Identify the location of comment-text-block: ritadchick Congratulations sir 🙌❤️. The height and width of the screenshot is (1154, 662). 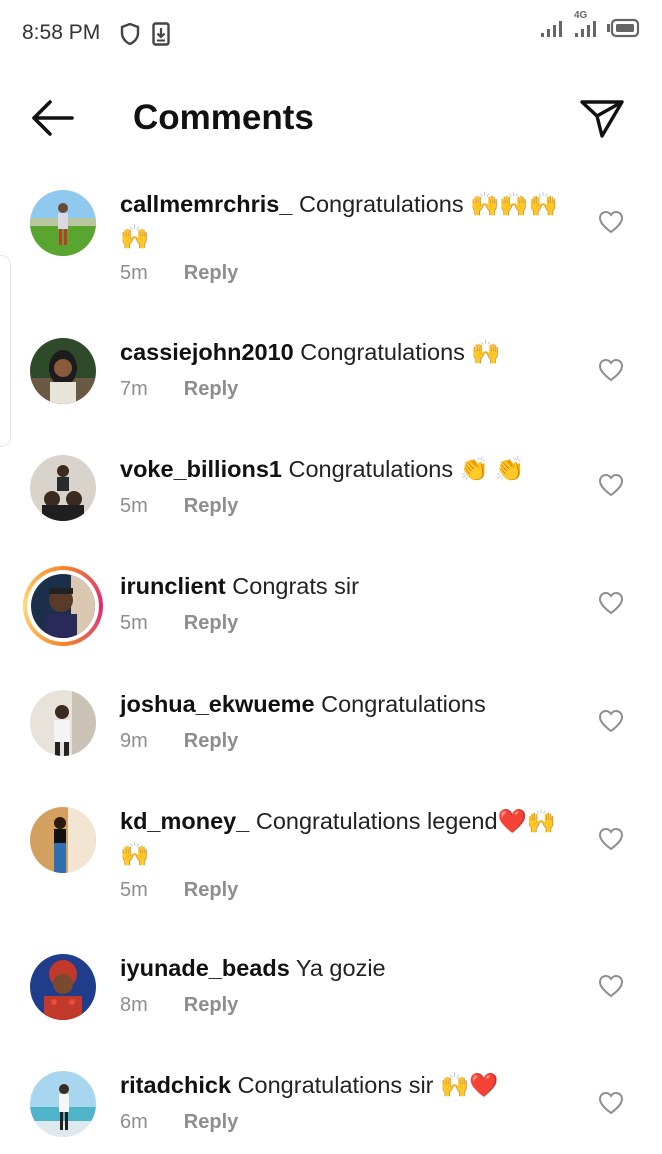
(340, 1085).